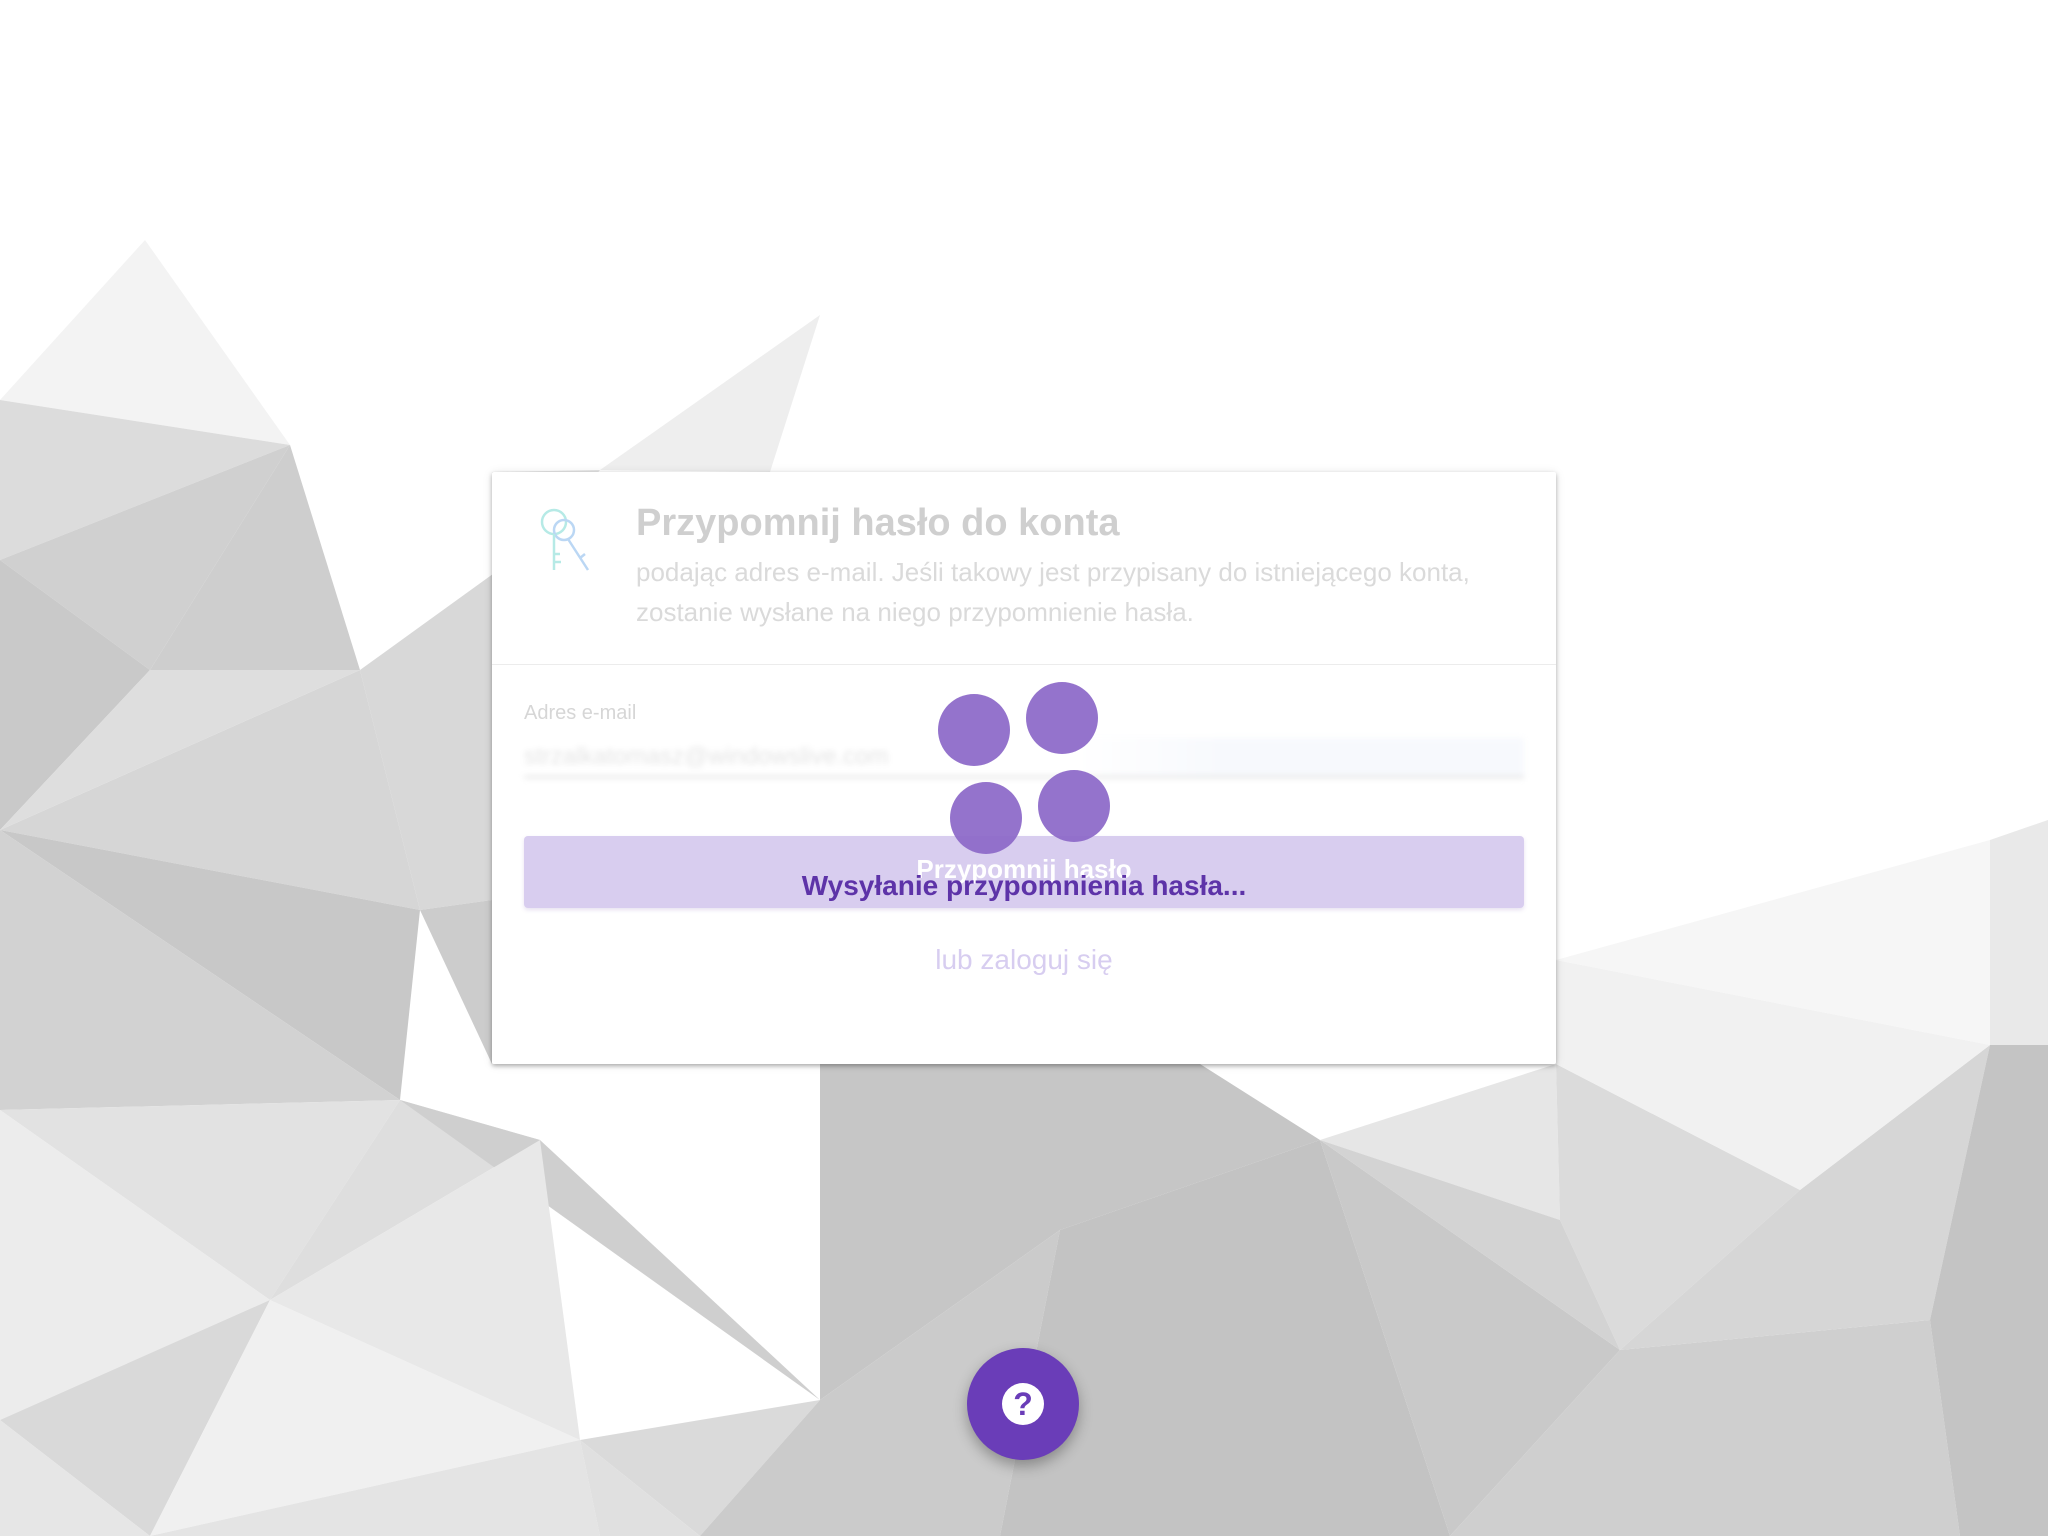  I want to click on help-button: ?, so click(1023, 1404).